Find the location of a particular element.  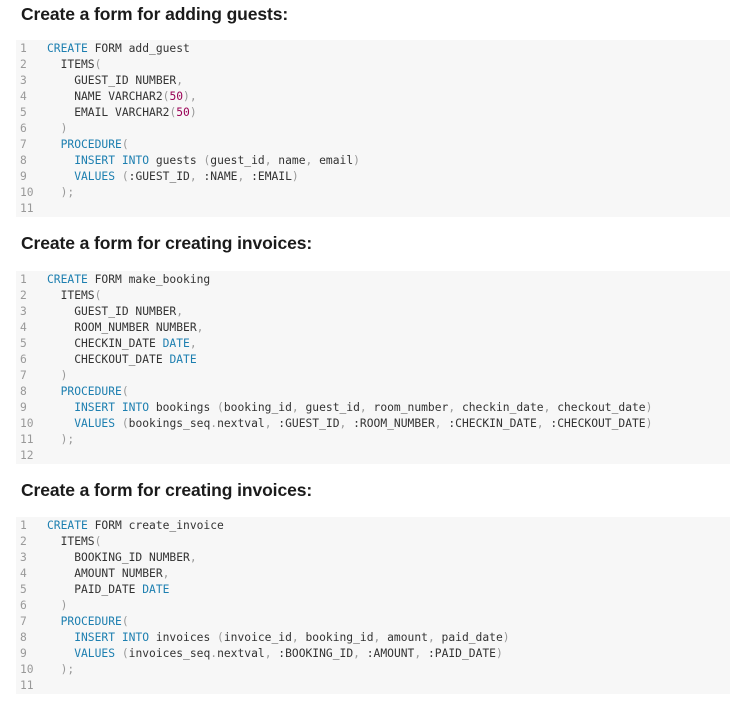

line-number: 1 is located at coordinates (23, 525).